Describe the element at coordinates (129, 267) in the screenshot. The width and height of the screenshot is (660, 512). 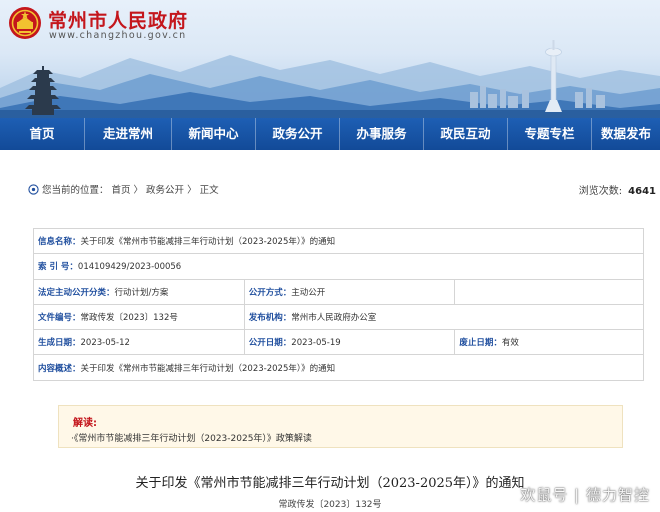
I see `index-number-value: 014109429/2023-00056` at that location.